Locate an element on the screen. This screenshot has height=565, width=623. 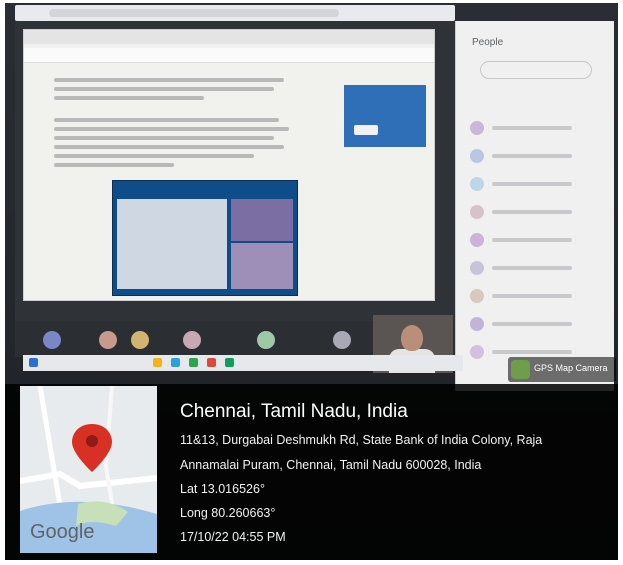
taskbar is located at coordinates (243, 363).